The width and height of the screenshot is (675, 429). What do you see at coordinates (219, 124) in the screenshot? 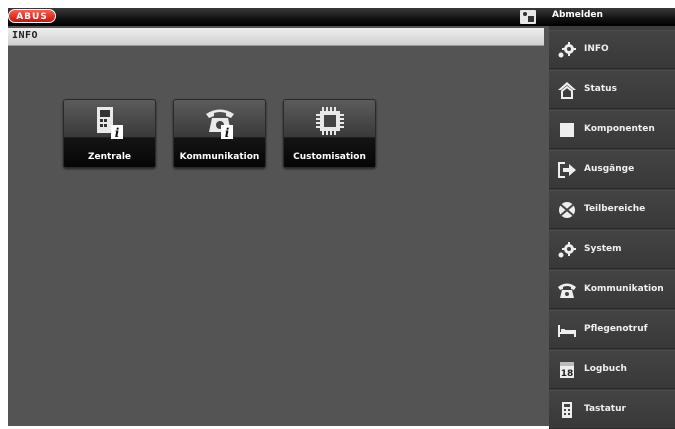
I see `telephone-info-icon: i` at bounding box center [219, 124].